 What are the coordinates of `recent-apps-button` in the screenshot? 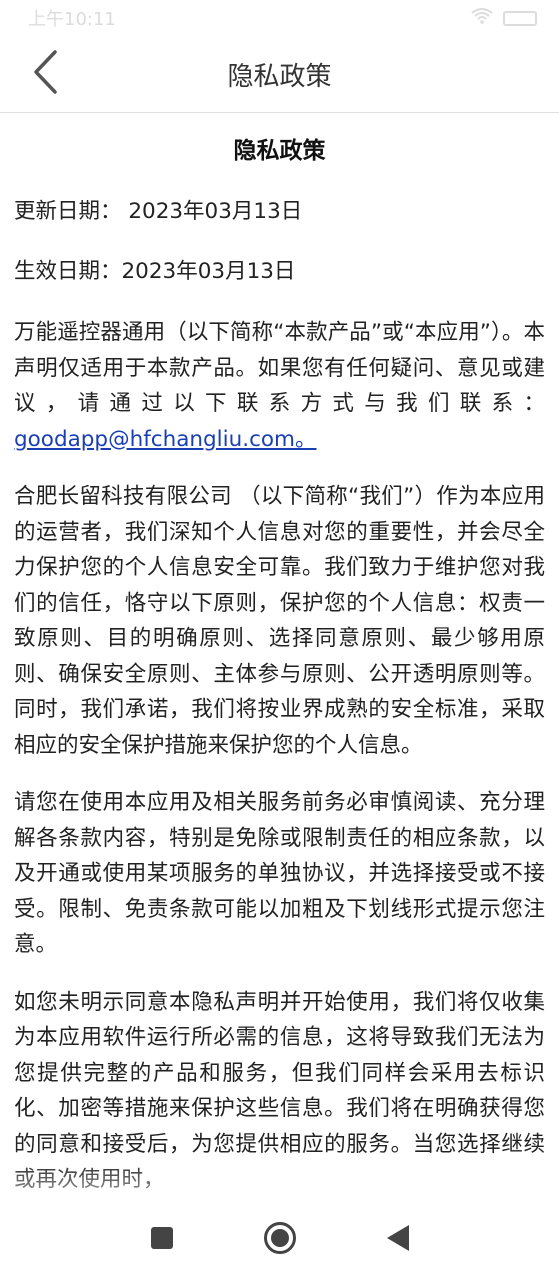 It's located at (162, 1240).